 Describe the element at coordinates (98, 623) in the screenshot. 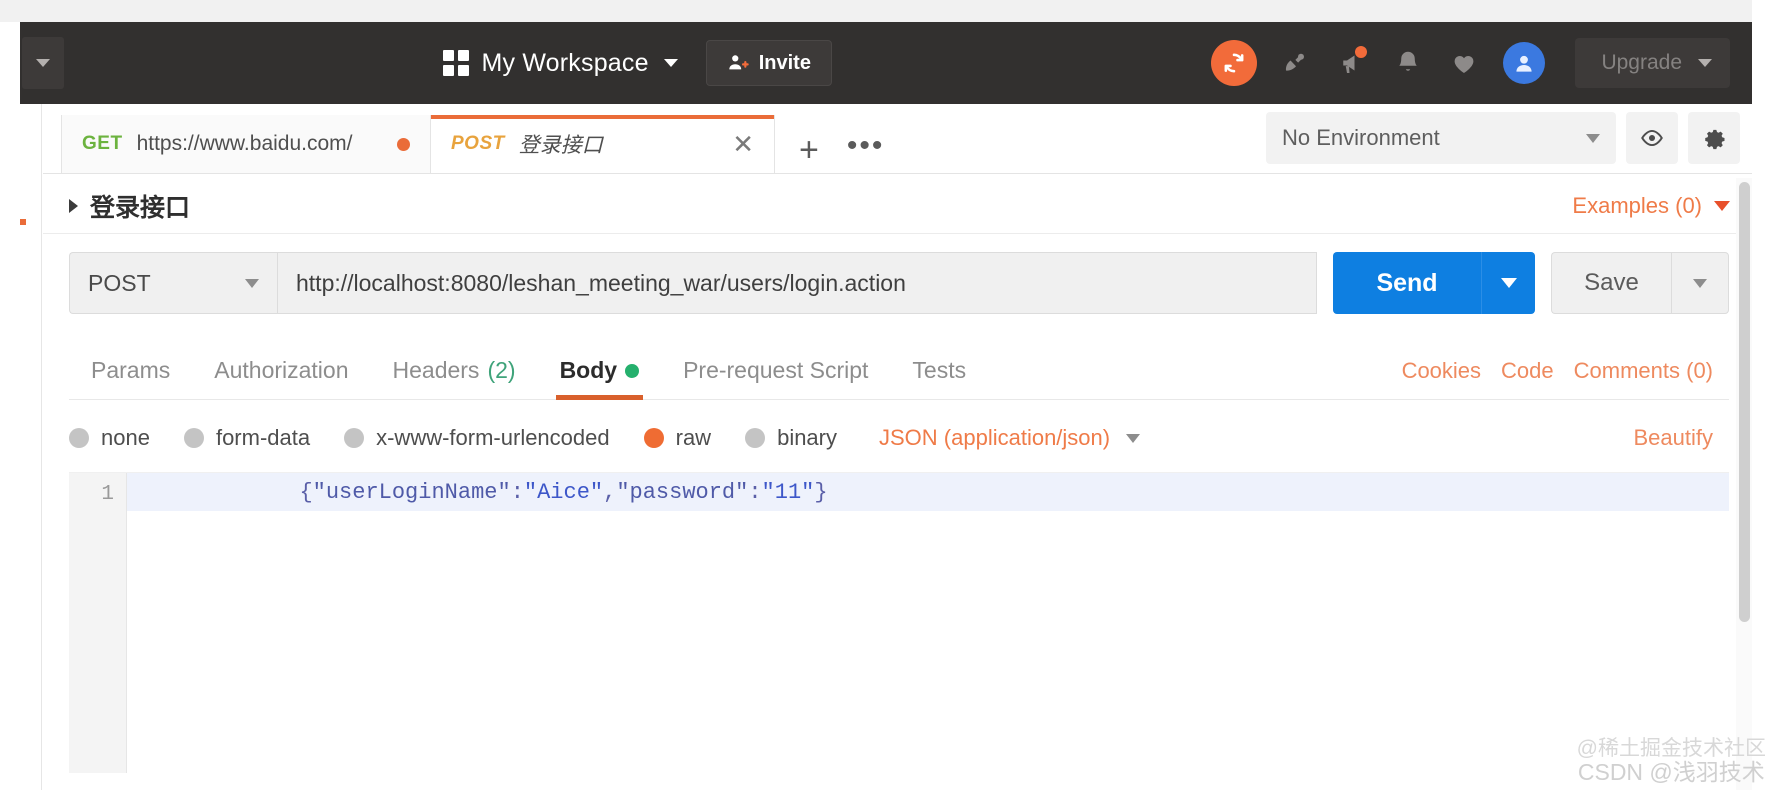

I see `editor-gutter: 1` at that location.